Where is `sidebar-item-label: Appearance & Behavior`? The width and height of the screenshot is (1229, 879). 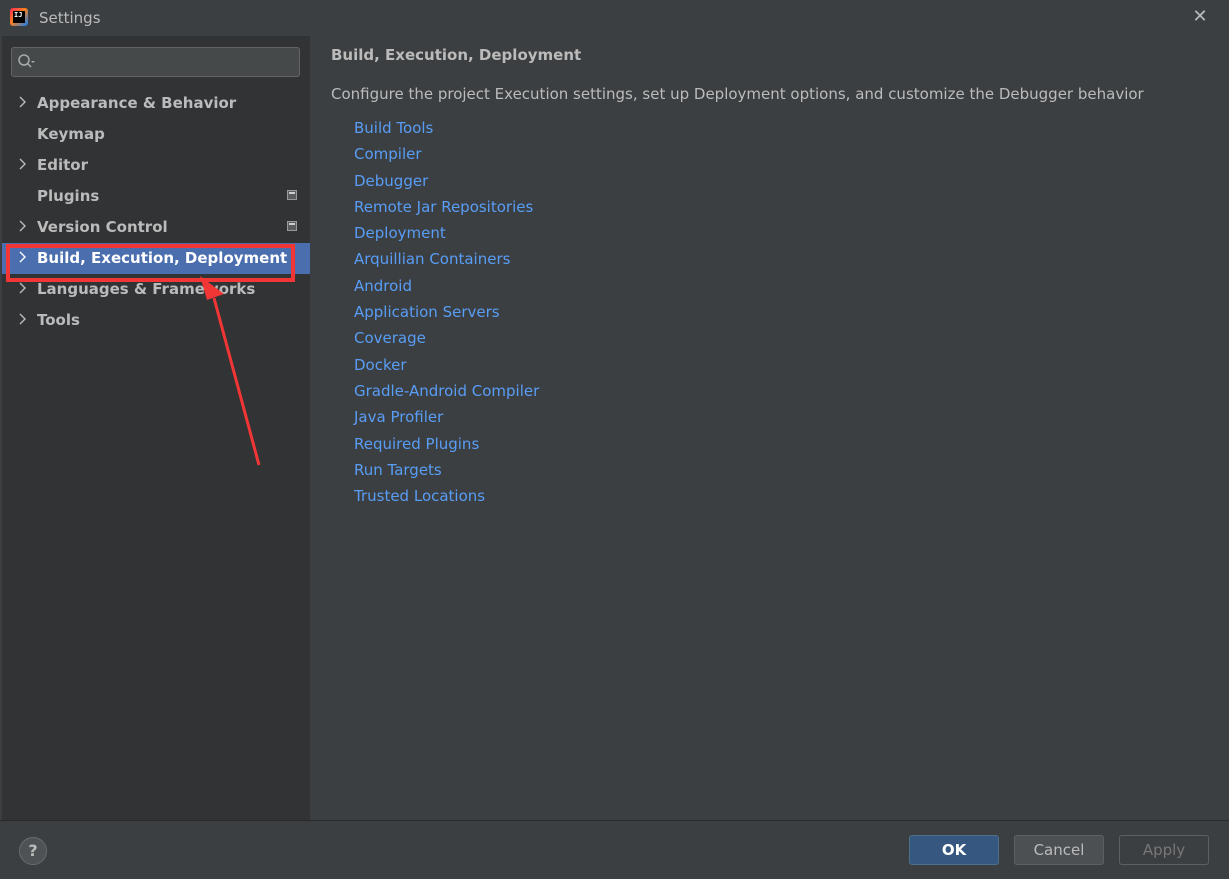 sidebar-item-label: Appearance & Behavior is located at coordinates (137, 103).